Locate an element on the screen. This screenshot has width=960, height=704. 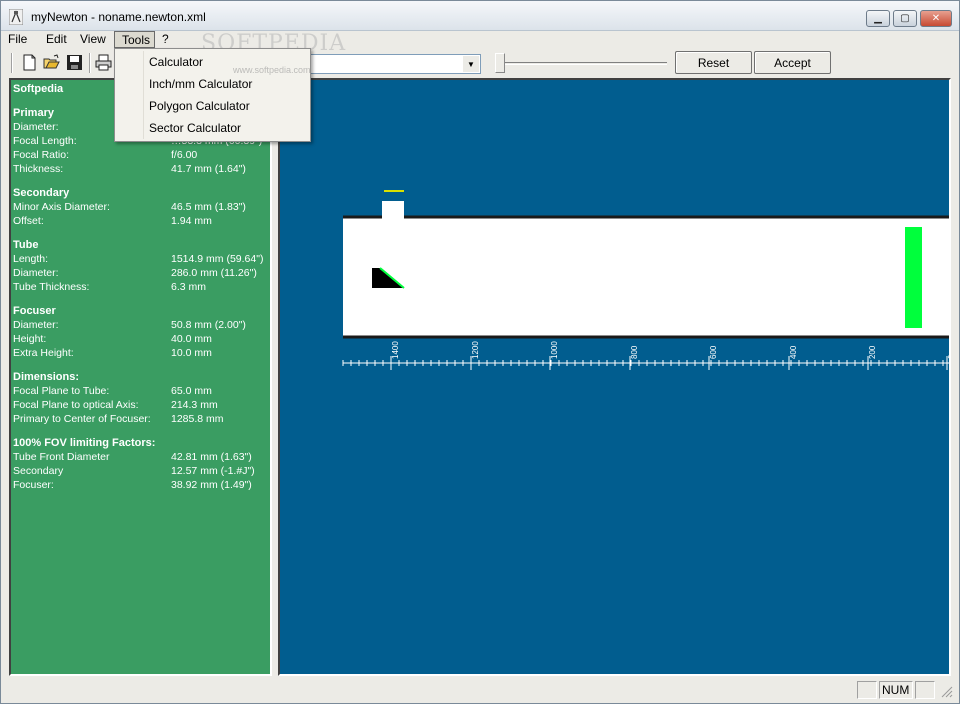
ruler-label: 400 is located at coordinates (793, 352).